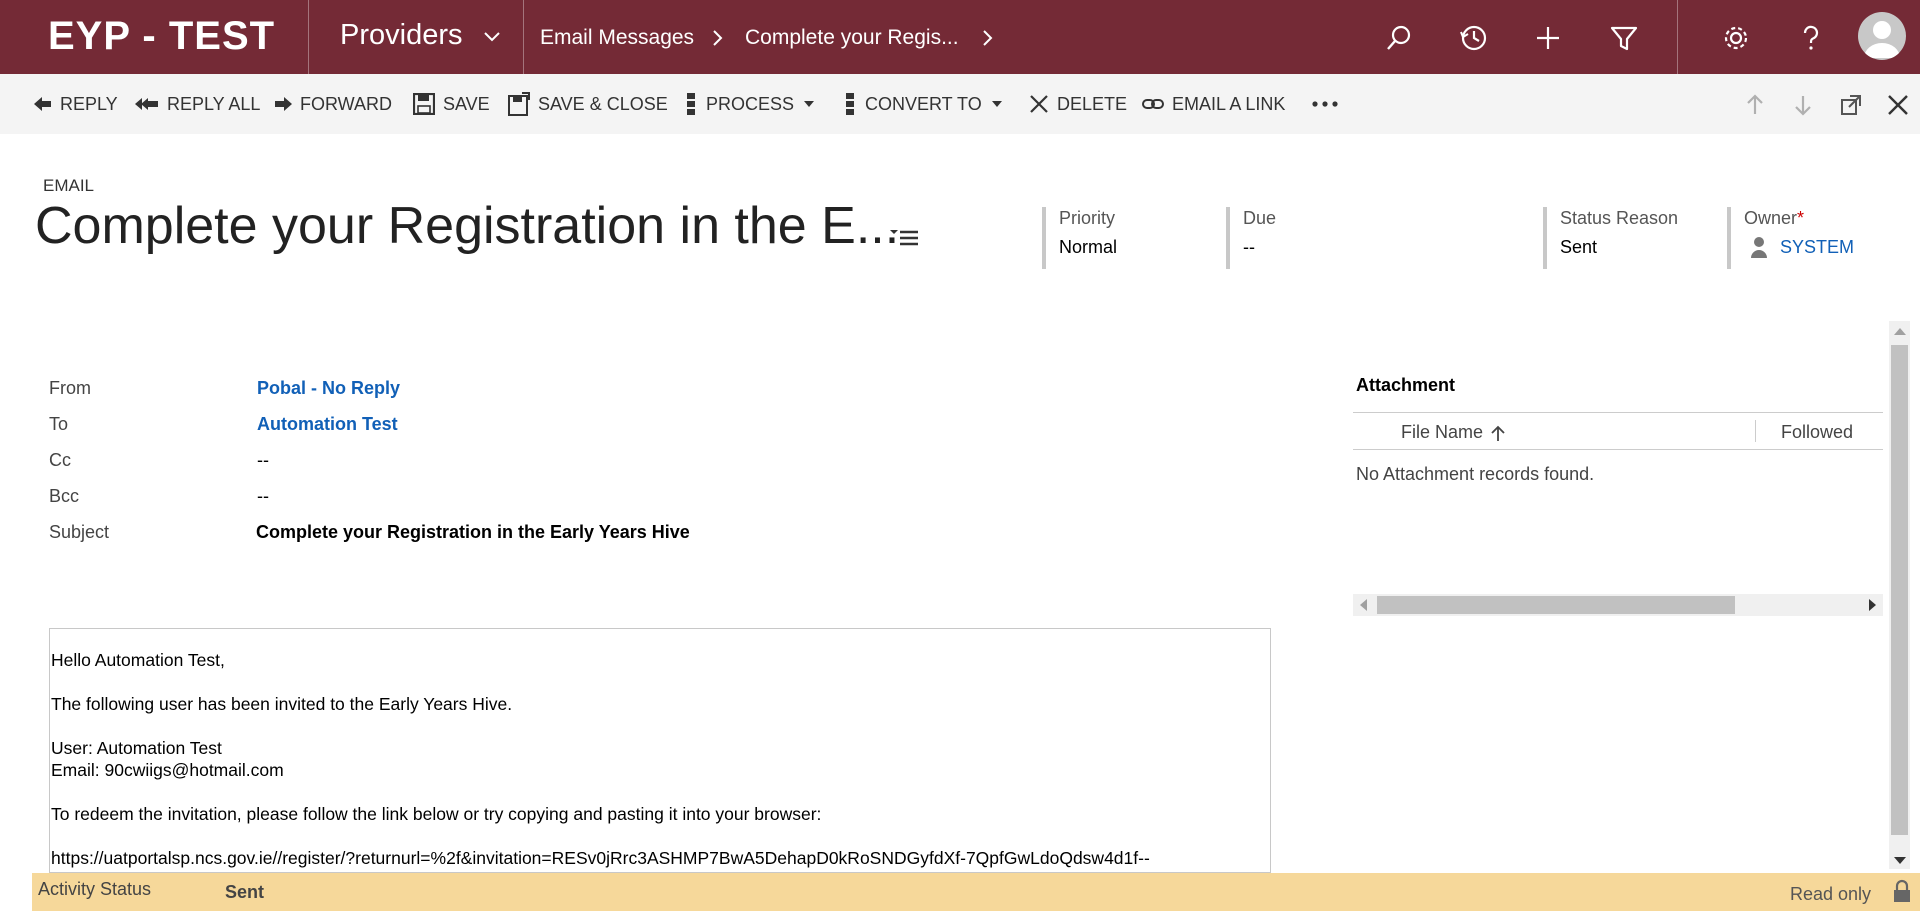 This screenshot has width=1920, height=915. What do you see at coordinates (1624, 38) in the screenshot?
I see `filter-icon` at bounding box center [1624, 38].